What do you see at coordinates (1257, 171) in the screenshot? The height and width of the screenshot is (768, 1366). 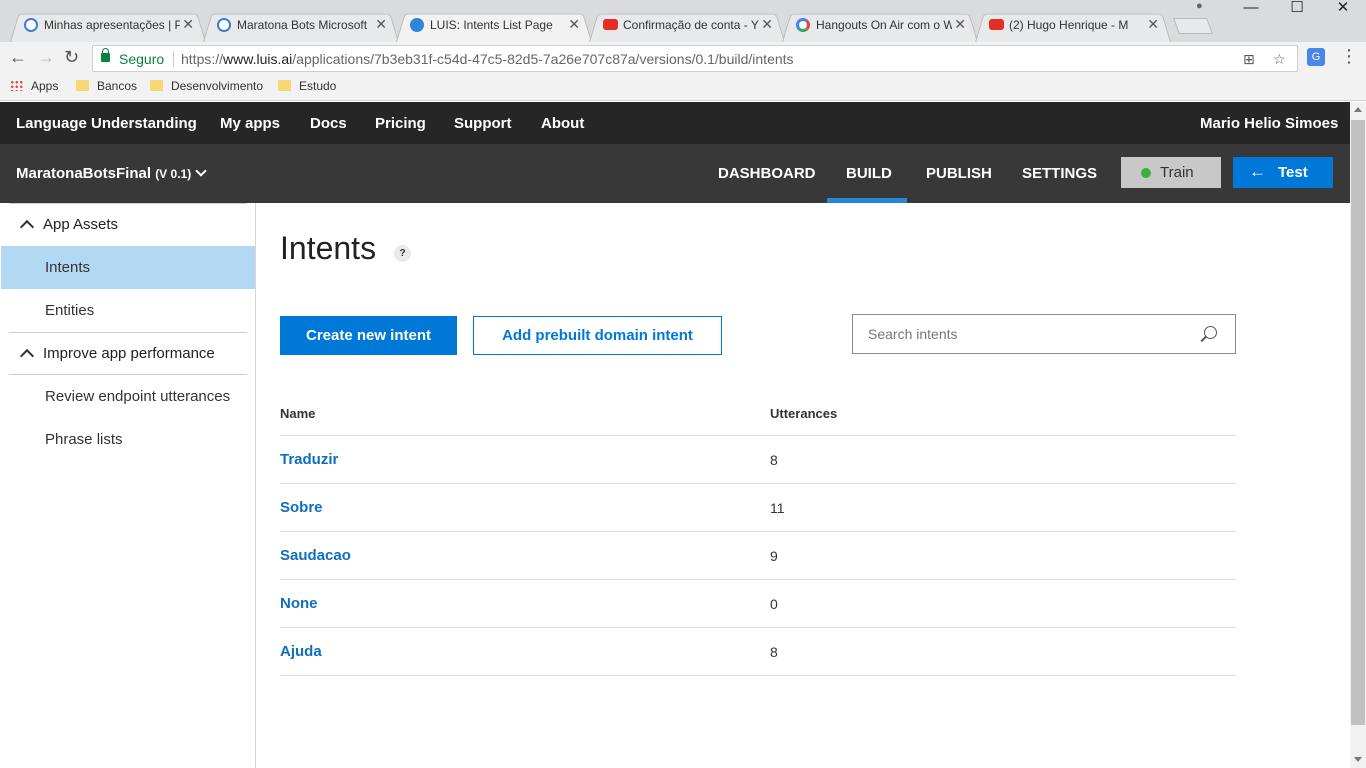 I see `arrow-left-icon: ←` at bounding box center [1257, 171].